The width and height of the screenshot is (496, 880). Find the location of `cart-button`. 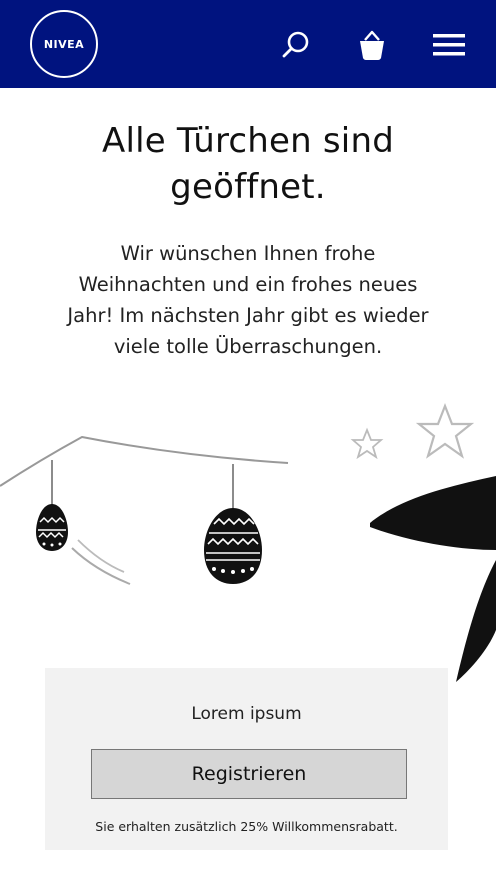

cart-button is located at coordinates (372, 46).